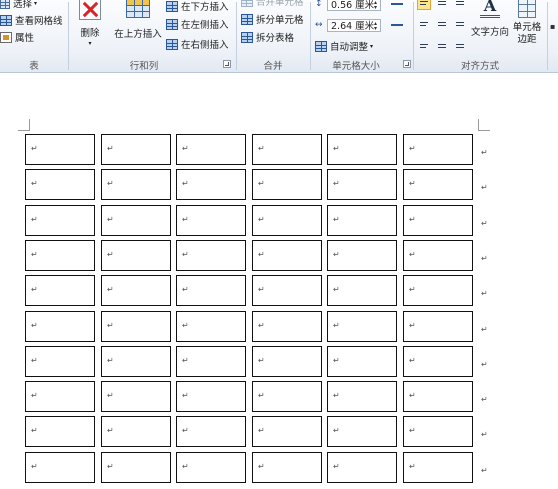 The width and height of the screenshot is (558, 489). What do you see at coordinates (354, 5) in the screenshot?
I see `row-height-input: 0.56 厘米 ▴ ▾` at bounding box center [354, 5].